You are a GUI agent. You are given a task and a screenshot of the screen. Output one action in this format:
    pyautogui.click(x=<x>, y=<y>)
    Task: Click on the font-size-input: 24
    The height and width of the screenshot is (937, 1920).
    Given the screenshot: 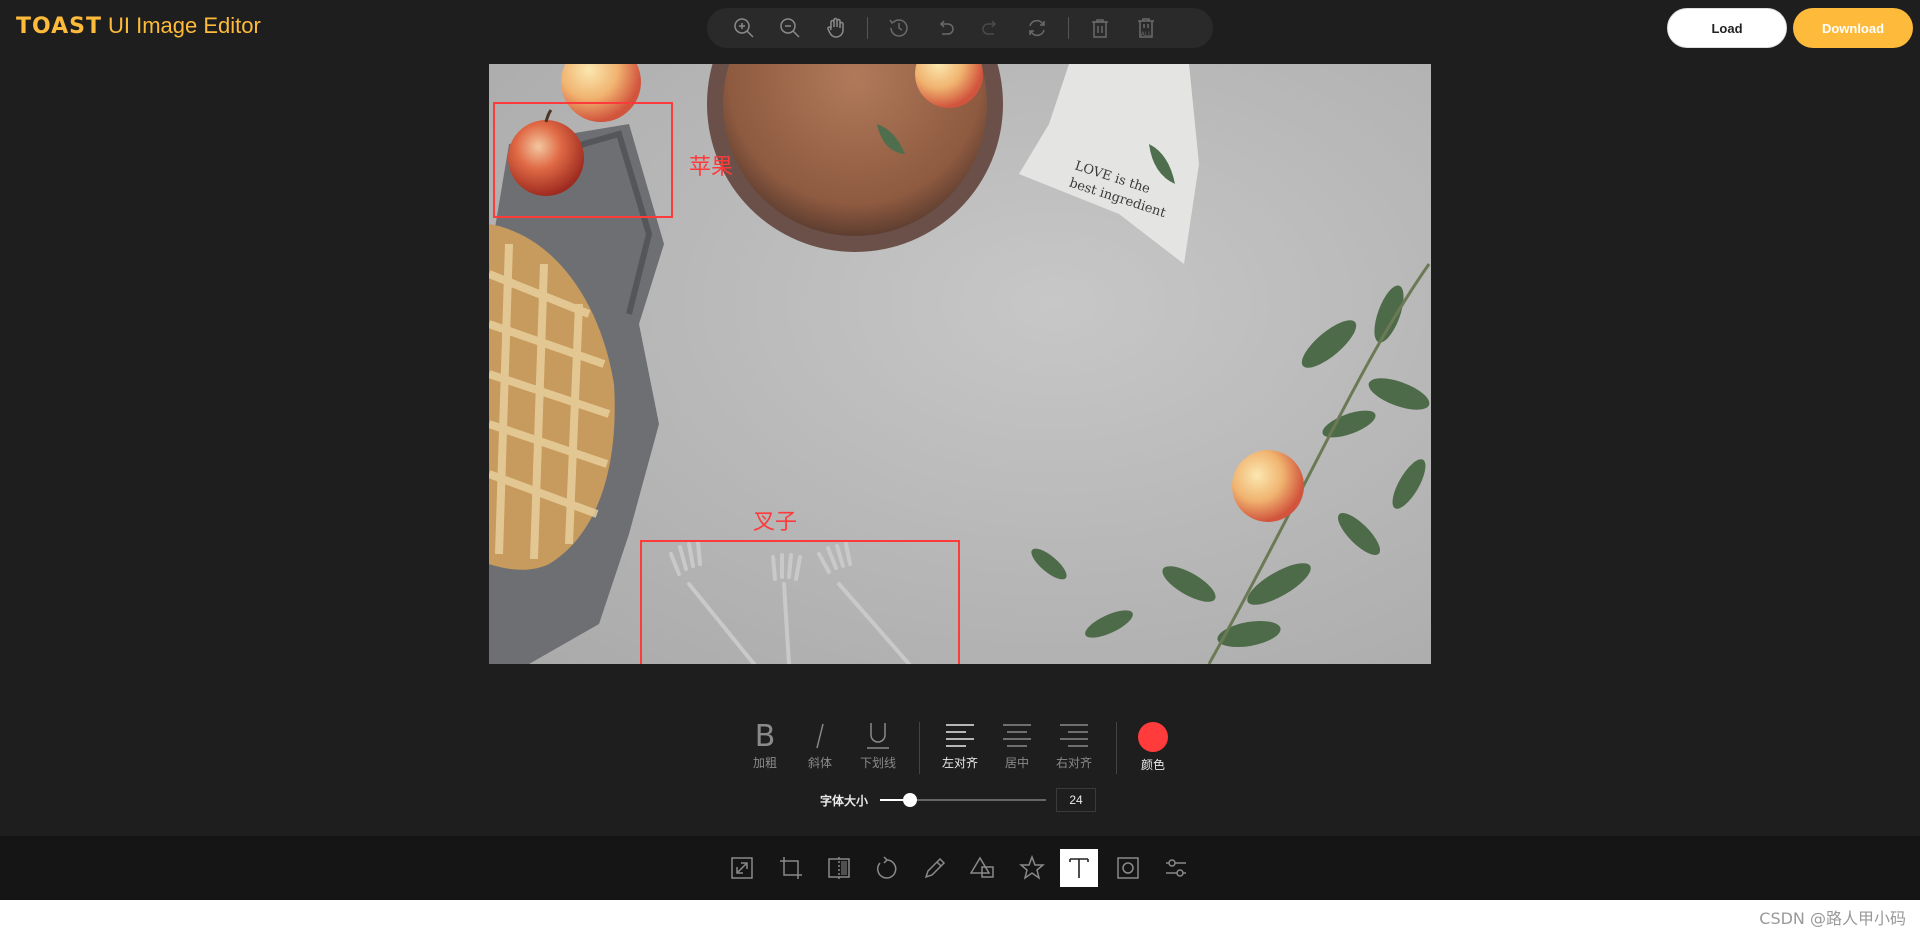 What is the action you would take?
    pyautogui.click(x=1076, y=800)
    